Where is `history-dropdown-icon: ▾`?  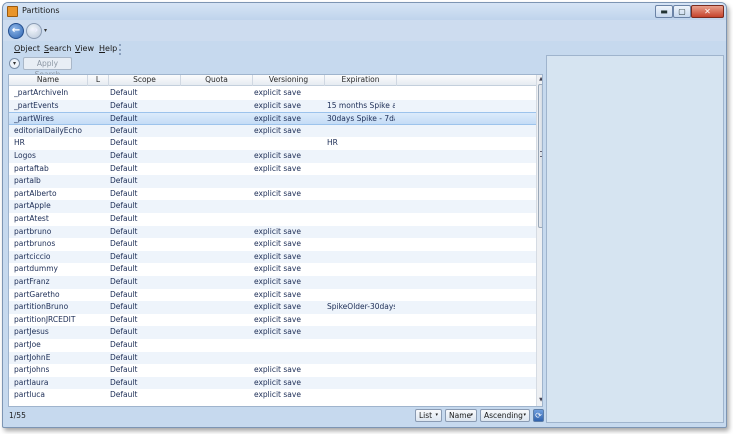 history-dropdown-icon: ▾ is located at coordinates (45, 30).